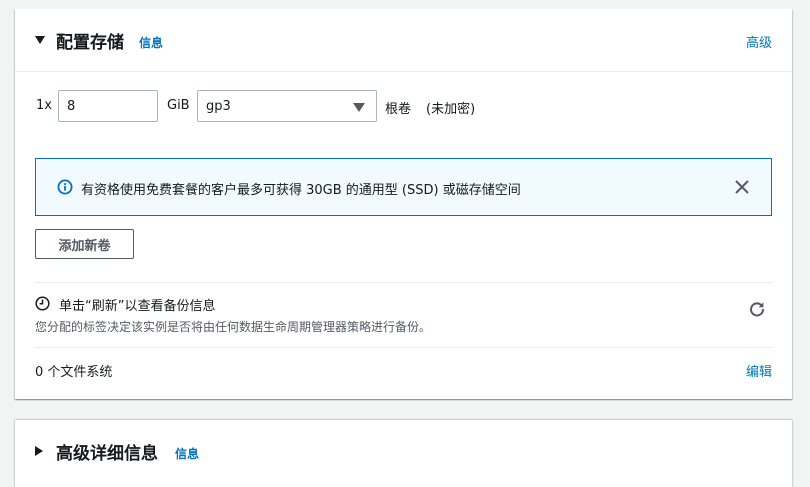 The width and height of the screenshot is (810, 487). Describe the element at coordinates (757, 309) in the screenshot. I see `refresh-icon` at that location.